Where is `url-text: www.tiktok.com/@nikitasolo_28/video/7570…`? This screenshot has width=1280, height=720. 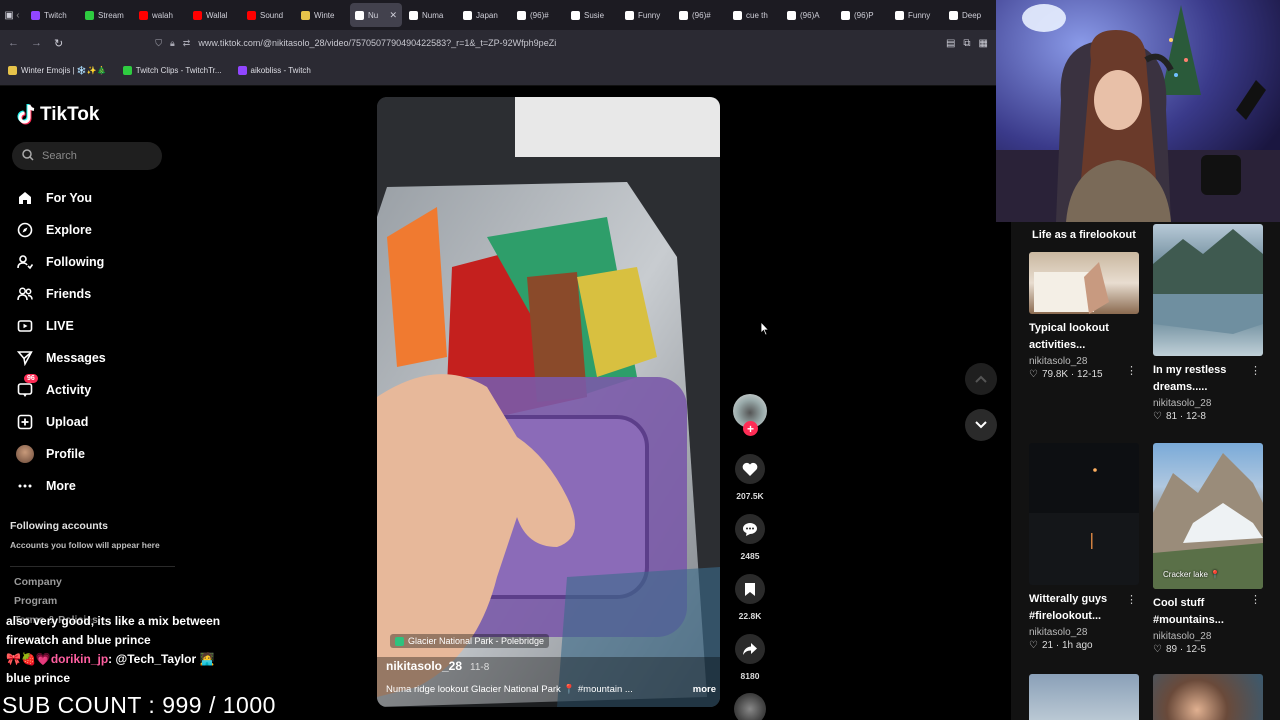 url-text: www.tiktok.com/@nikitasolo_28/video/7570… is located at coordinates (377, 43).